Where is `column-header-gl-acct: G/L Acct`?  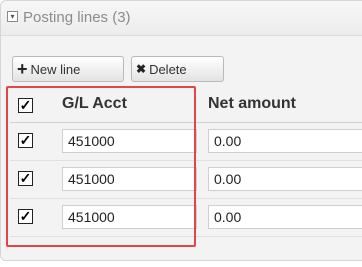 column-header-gl-acct: G/L Acct is located at coordinates (94, 104).